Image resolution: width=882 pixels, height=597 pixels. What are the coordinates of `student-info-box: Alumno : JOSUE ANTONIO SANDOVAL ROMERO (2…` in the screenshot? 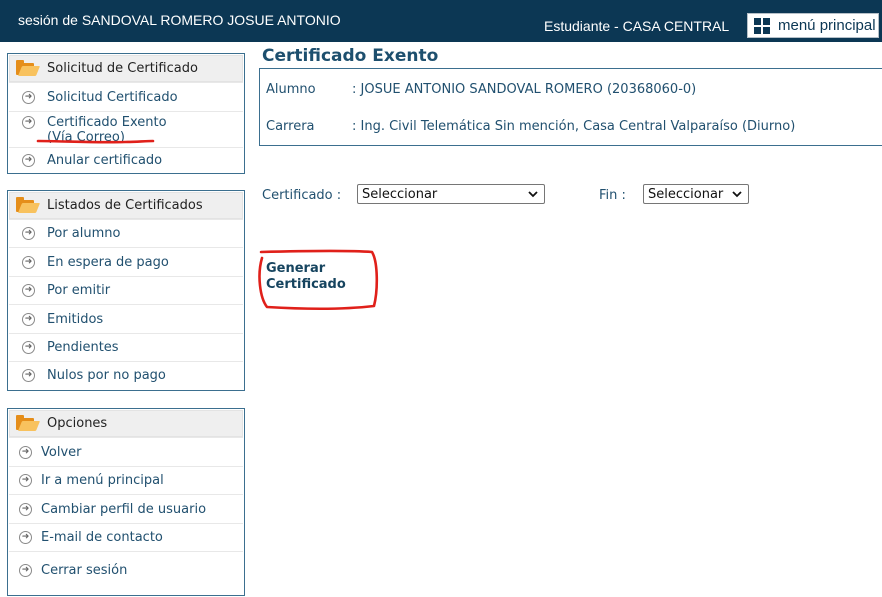 It's located at (570, 107).